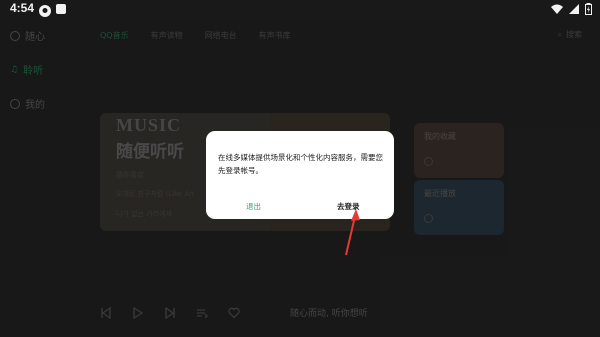  I want to click on go-login-button: 去登录, so click(348, 206).